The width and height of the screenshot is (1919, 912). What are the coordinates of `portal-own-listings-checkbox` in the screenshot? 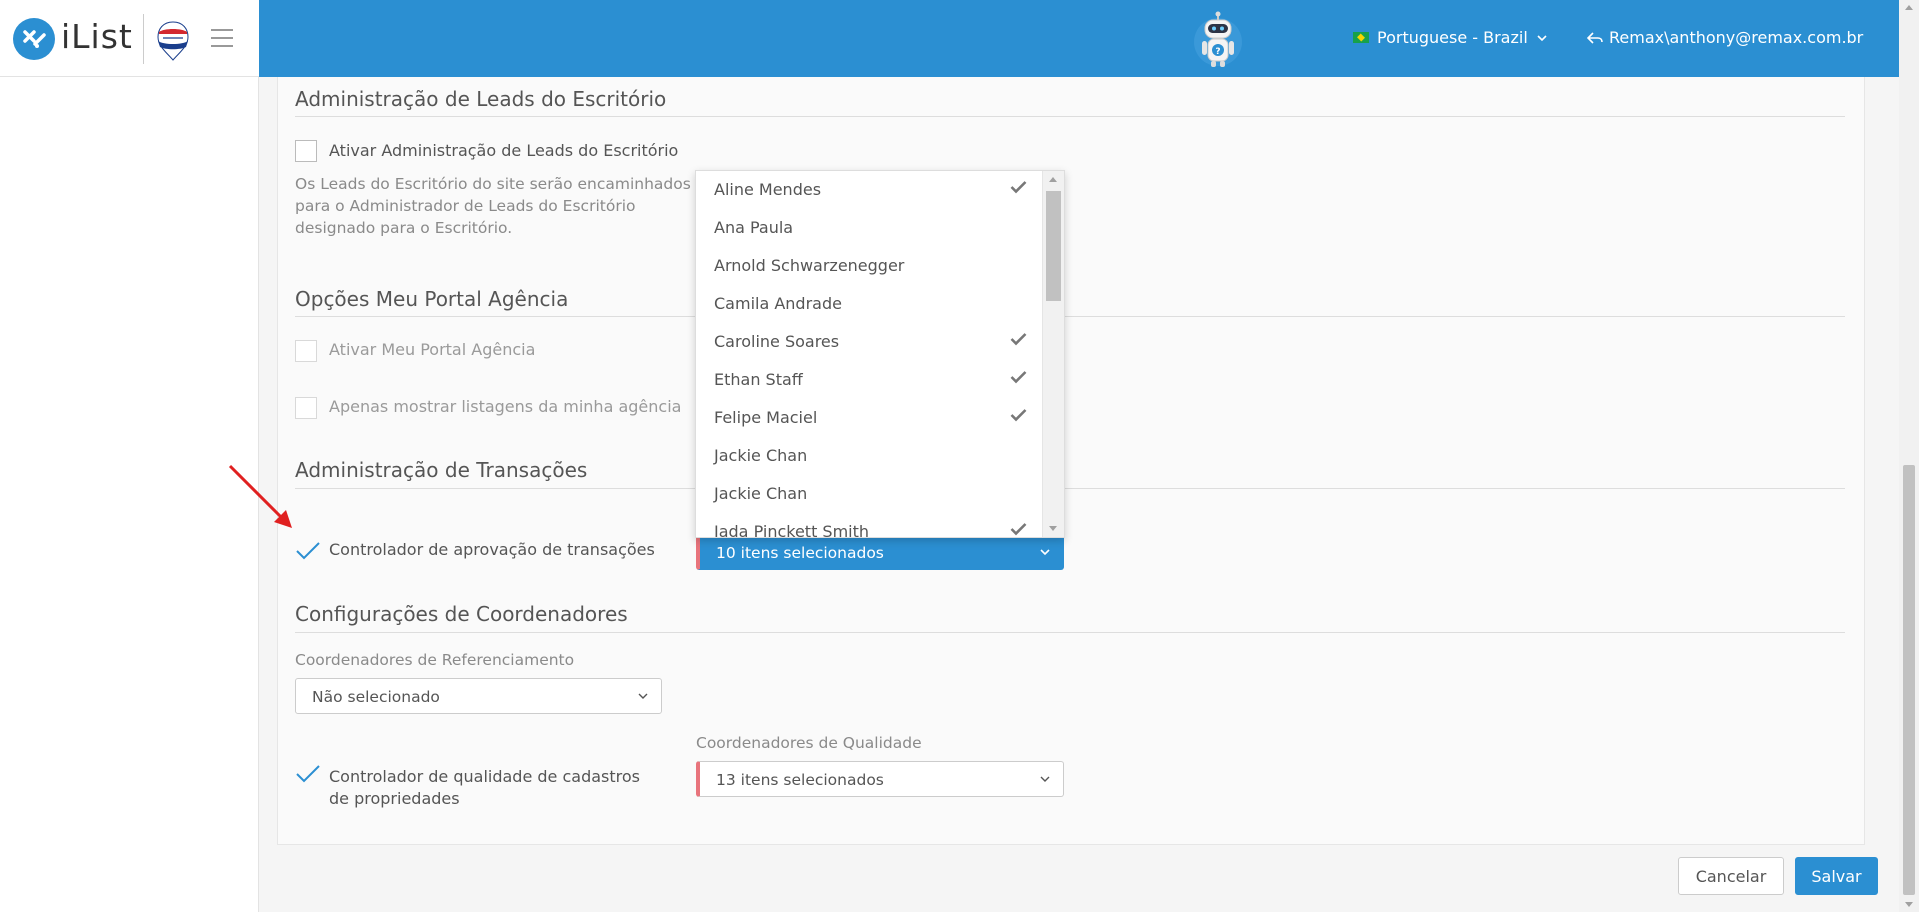 It's located at (306, 408).